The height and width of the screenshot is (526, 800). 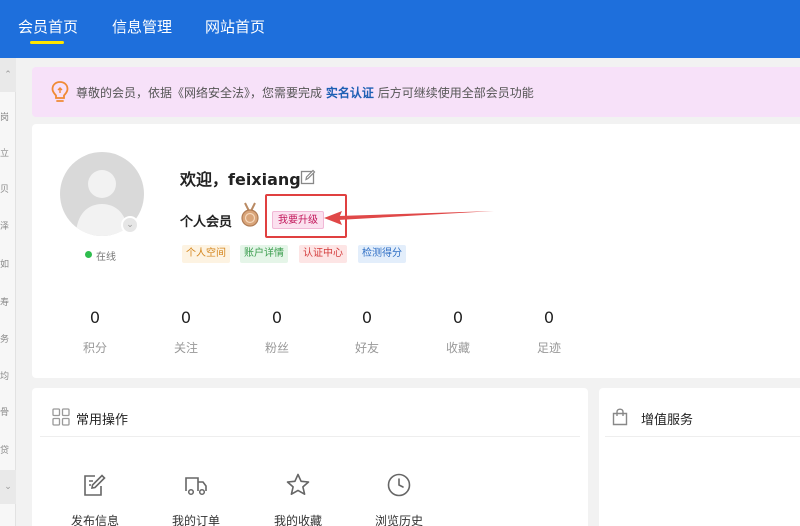 I want to click on nav-info-management: 信息管理, so click(x=142, y=26).